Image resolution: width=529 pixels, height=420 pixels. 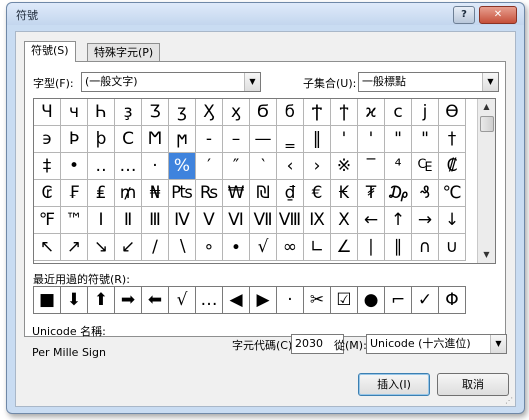 What do you see at coordinates (263, 166) in the screenshot?
I see `symbol-cell: ‵` at bounding box center [263, 166].